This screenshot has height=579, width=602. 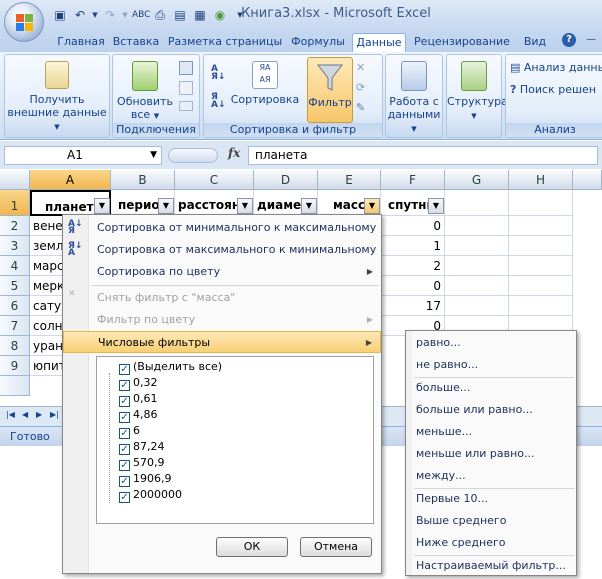 What do you see at coordinates (222, 320) in the screenshot?
I see `menu-item-filter-by-color: Фильтр по цвету ▶` at bounding box center [222, 320].